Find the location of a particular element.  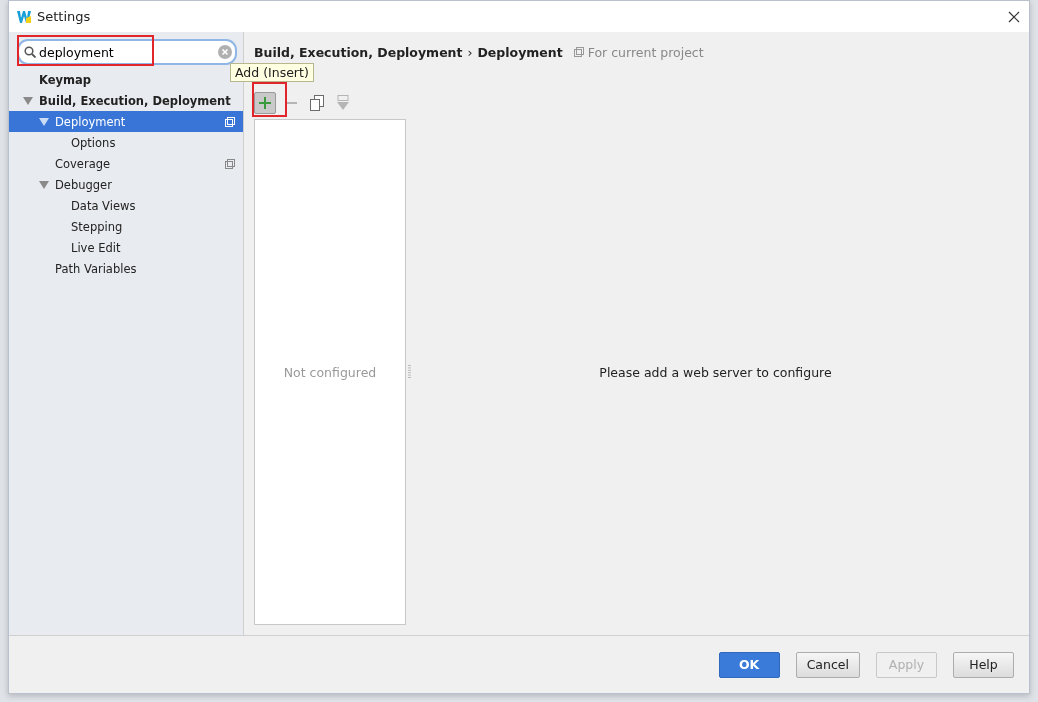

tree-item: Options is located at coordinates (126, 142).